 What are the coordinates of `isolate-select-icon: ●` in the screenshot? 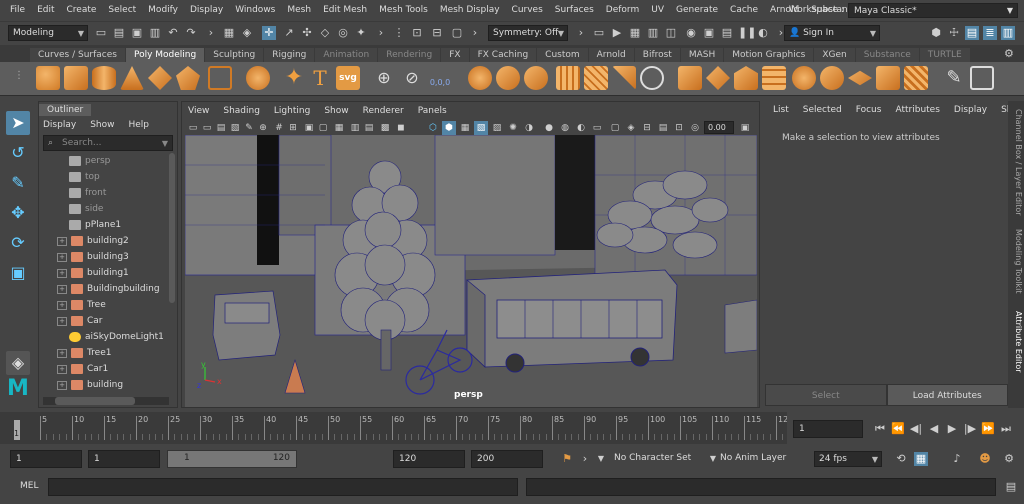 It's located at (549, 128).